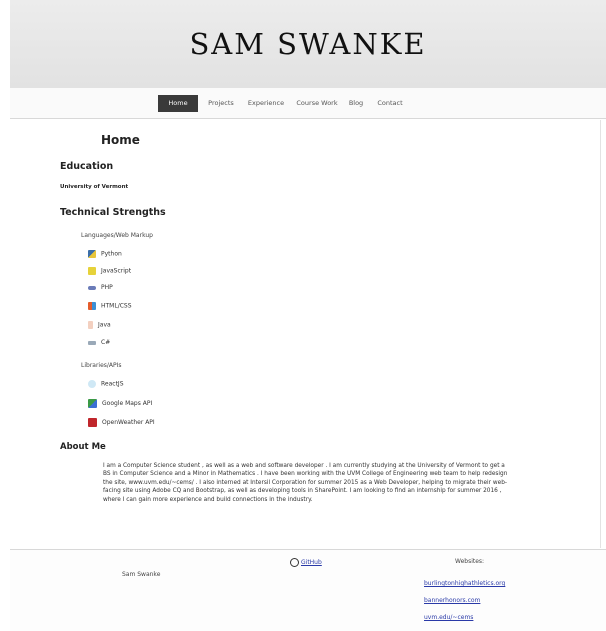  I want to click on google-maps-icon, so click(92, 403).